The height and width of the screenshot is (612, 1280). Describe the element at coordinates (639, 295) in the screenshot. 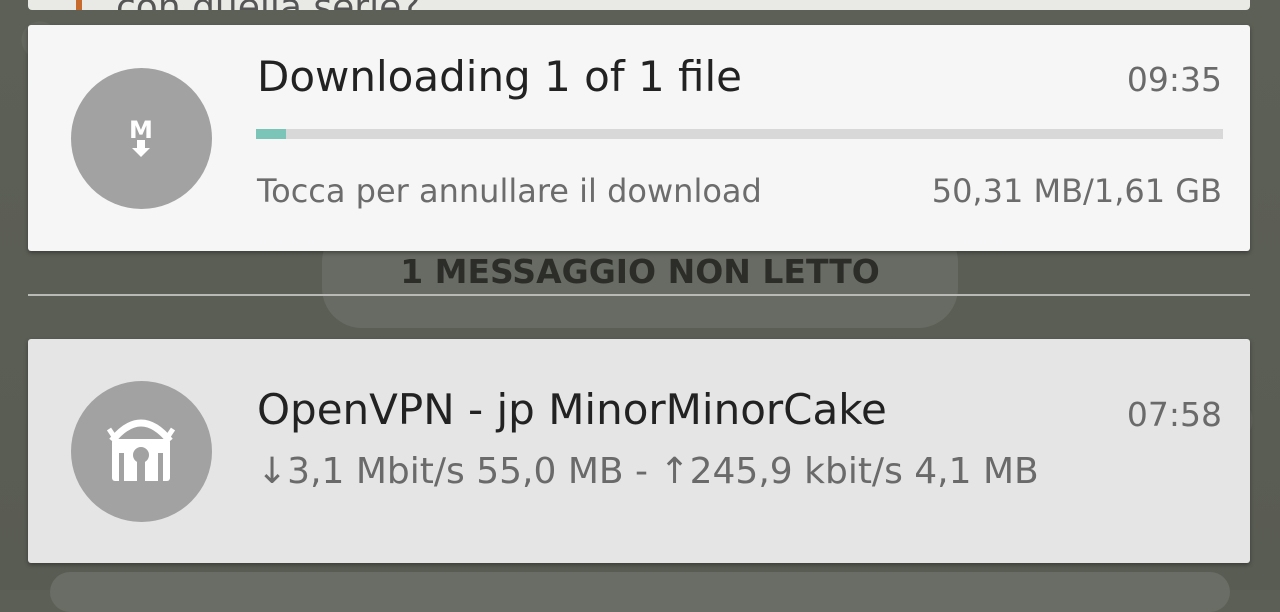

I see `notification-divider` at that location.